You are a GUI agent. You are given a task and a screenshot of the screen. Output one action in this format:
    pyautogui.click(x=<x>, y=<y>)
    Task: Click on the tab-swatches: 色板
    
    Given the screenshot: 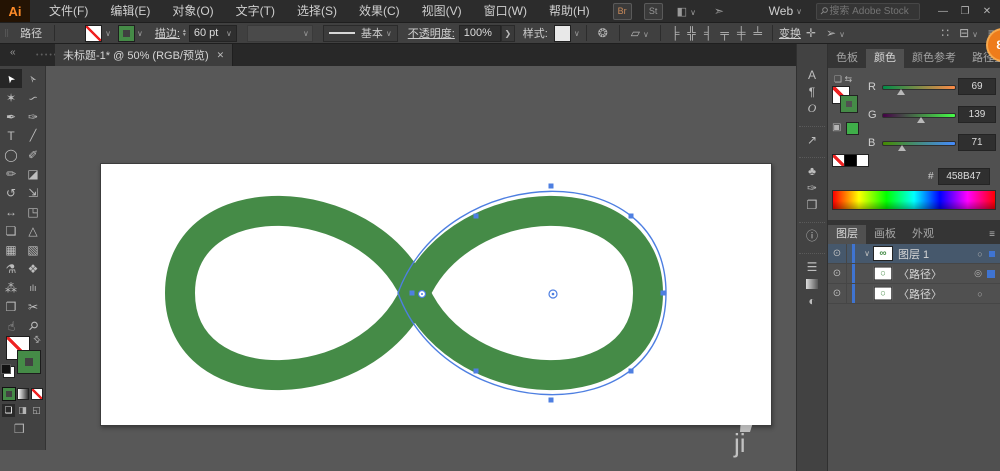 What is the action you would take?
    pyautogui.click(x=847, y=58)
    